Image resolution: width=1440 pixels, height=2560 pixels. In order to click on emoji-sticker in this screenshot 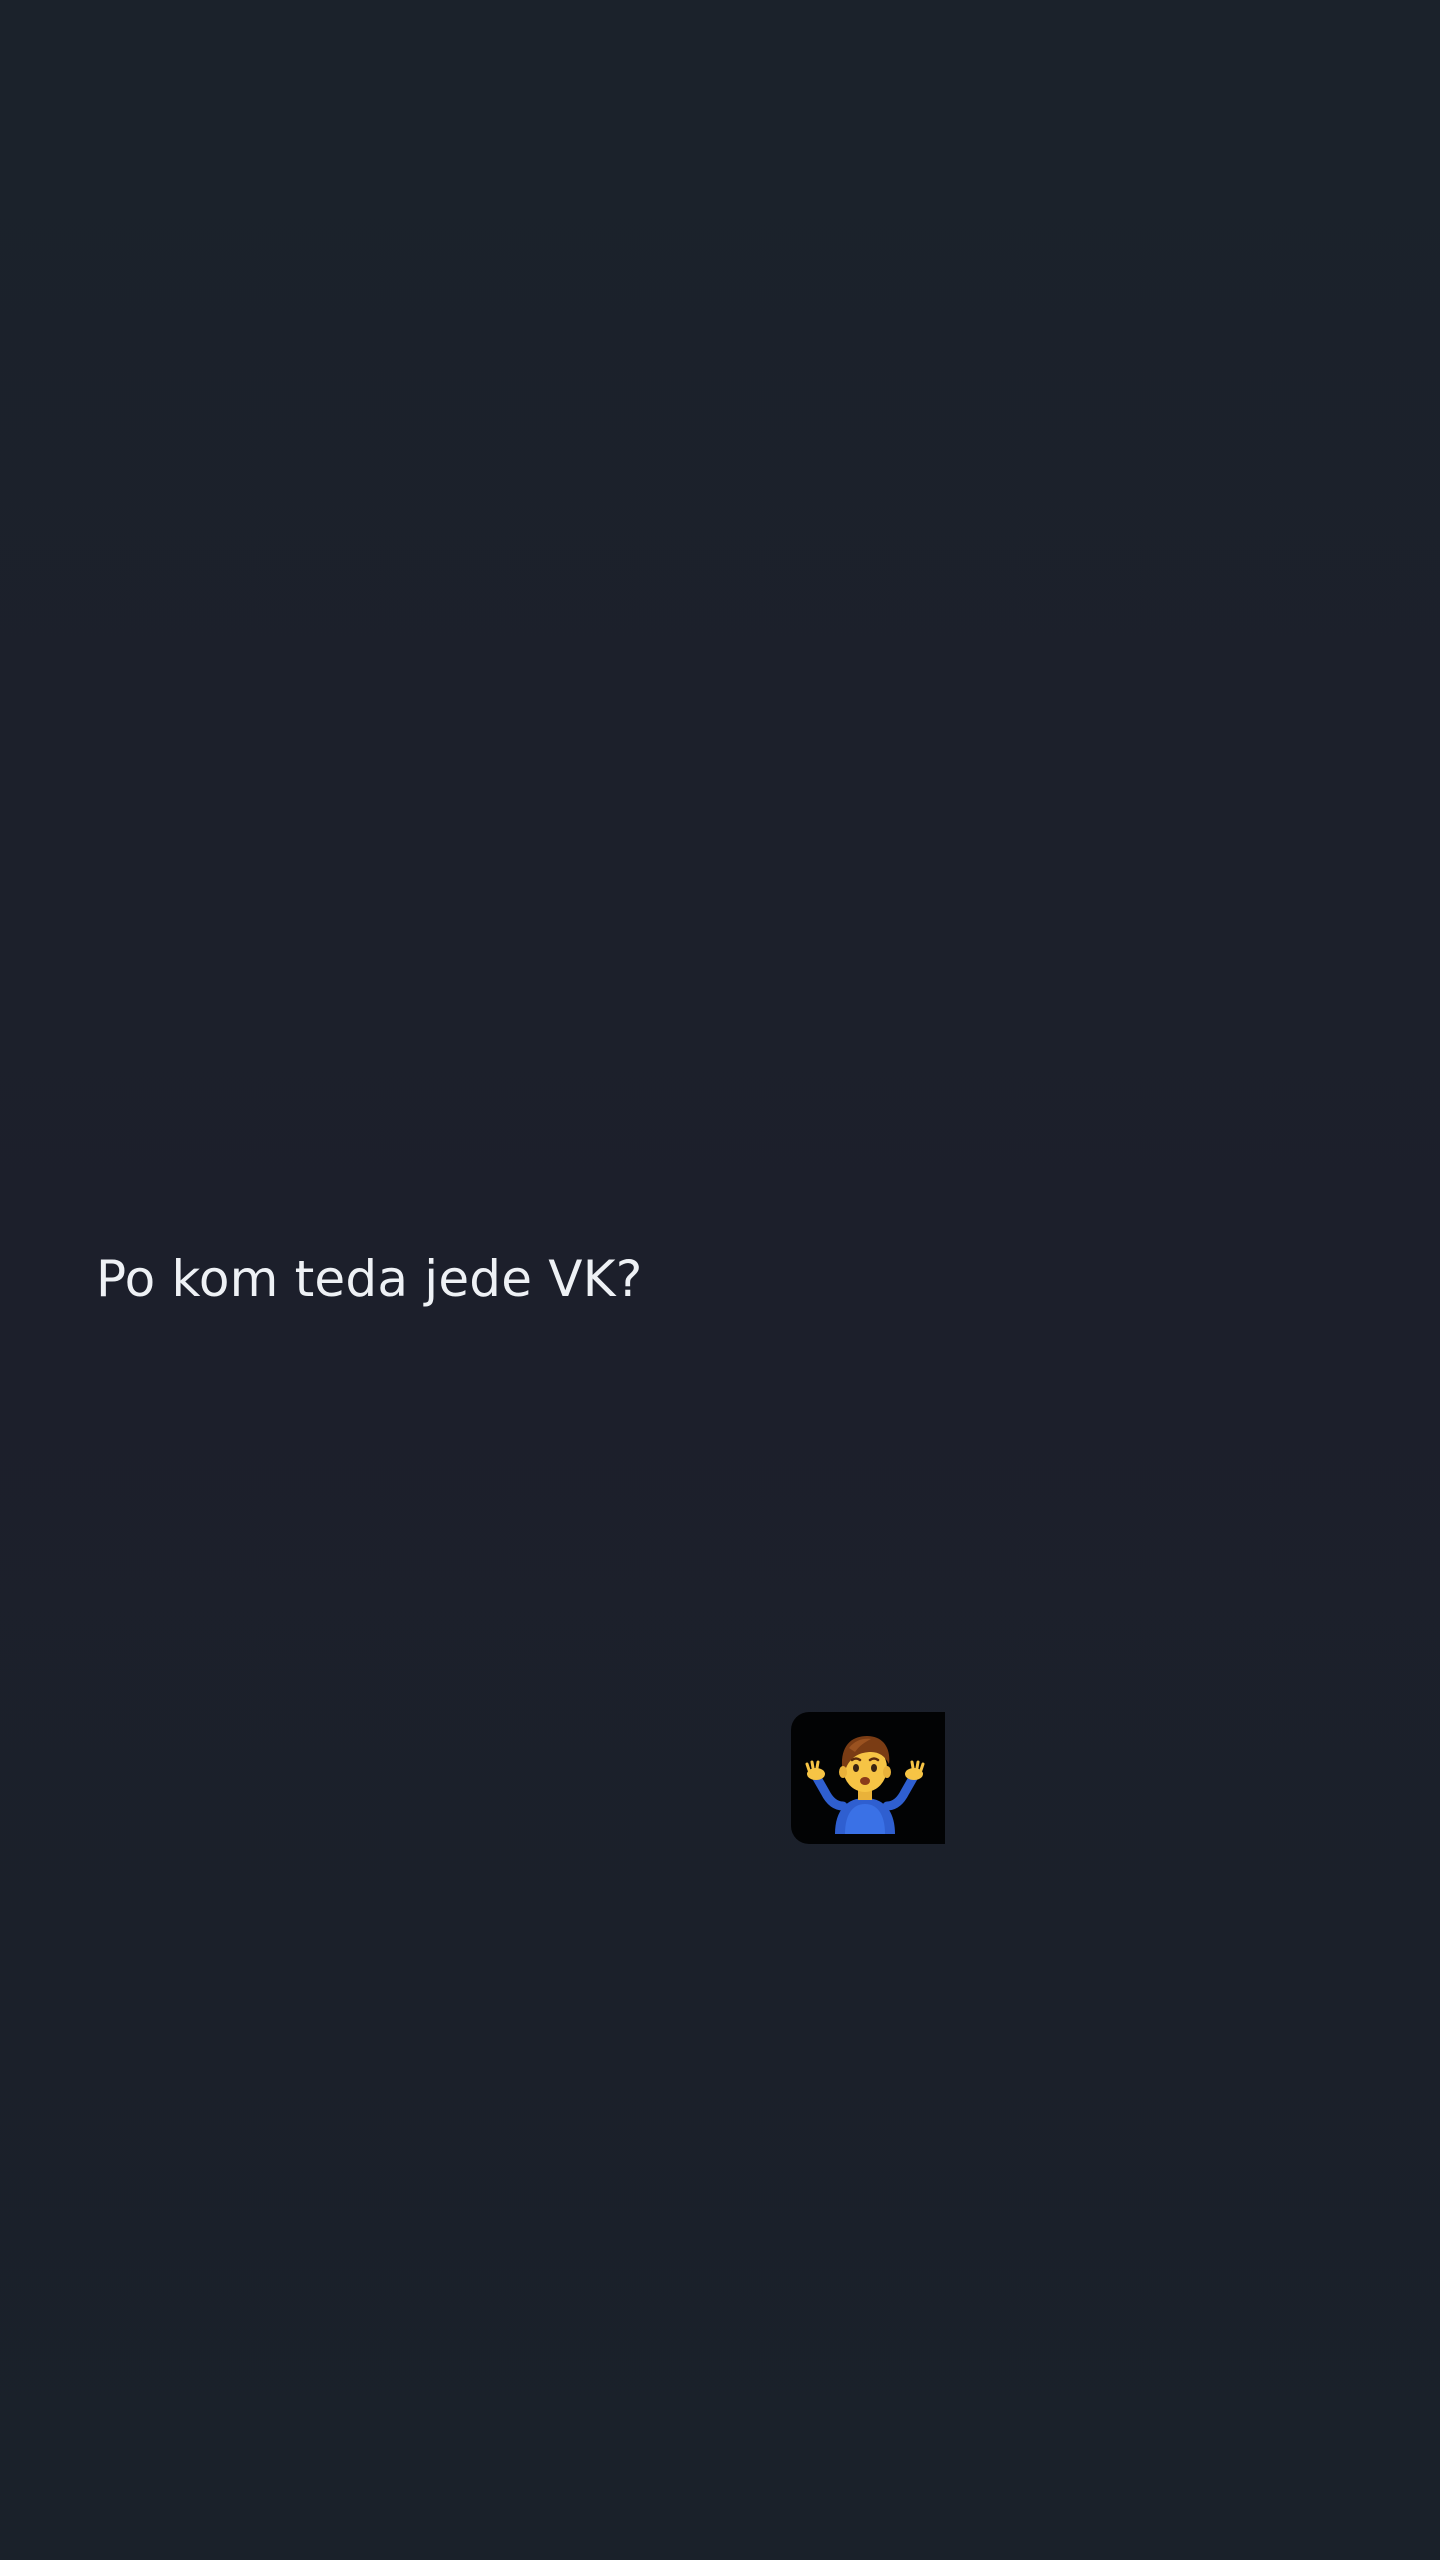, I will do `click(868, 1778)`.